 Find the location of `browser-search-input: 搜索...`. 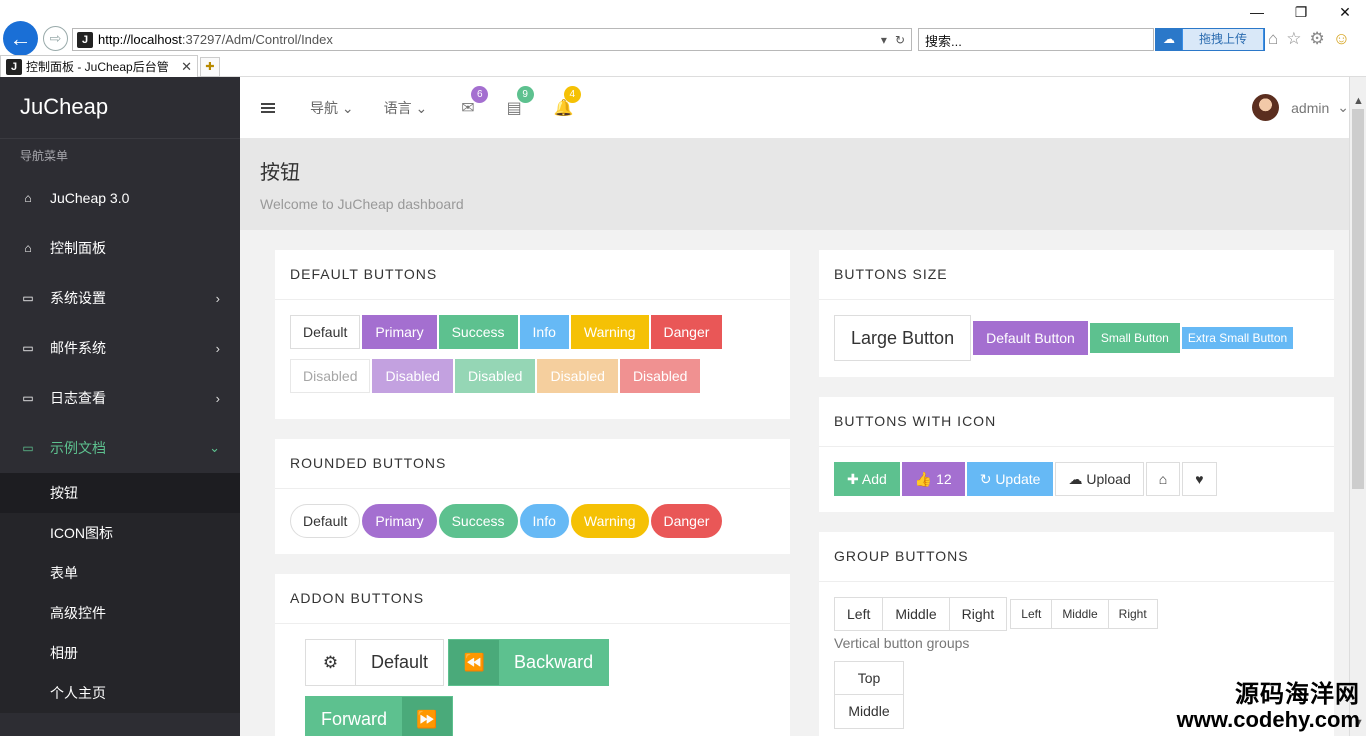

browser-search-input: 搜索... is located at coordinates (1036, 39).